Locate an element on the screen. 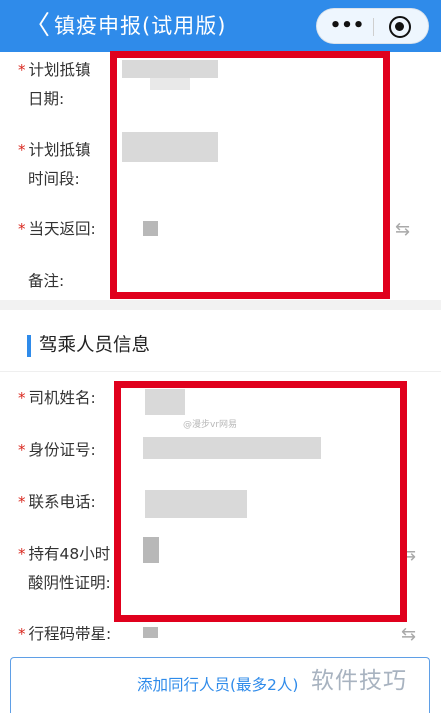 This screenshot has height=713, width=441. miniprogram-capsule: ••• is located at coordinates (372, 26).